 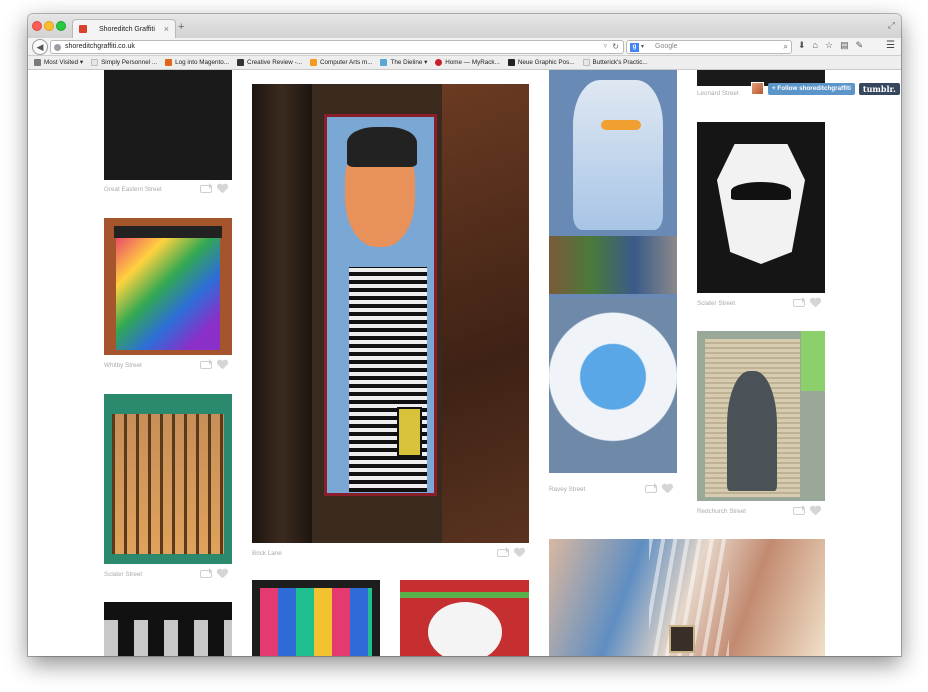 I want to click on cloaked-figure, so click(x=752, y=431).